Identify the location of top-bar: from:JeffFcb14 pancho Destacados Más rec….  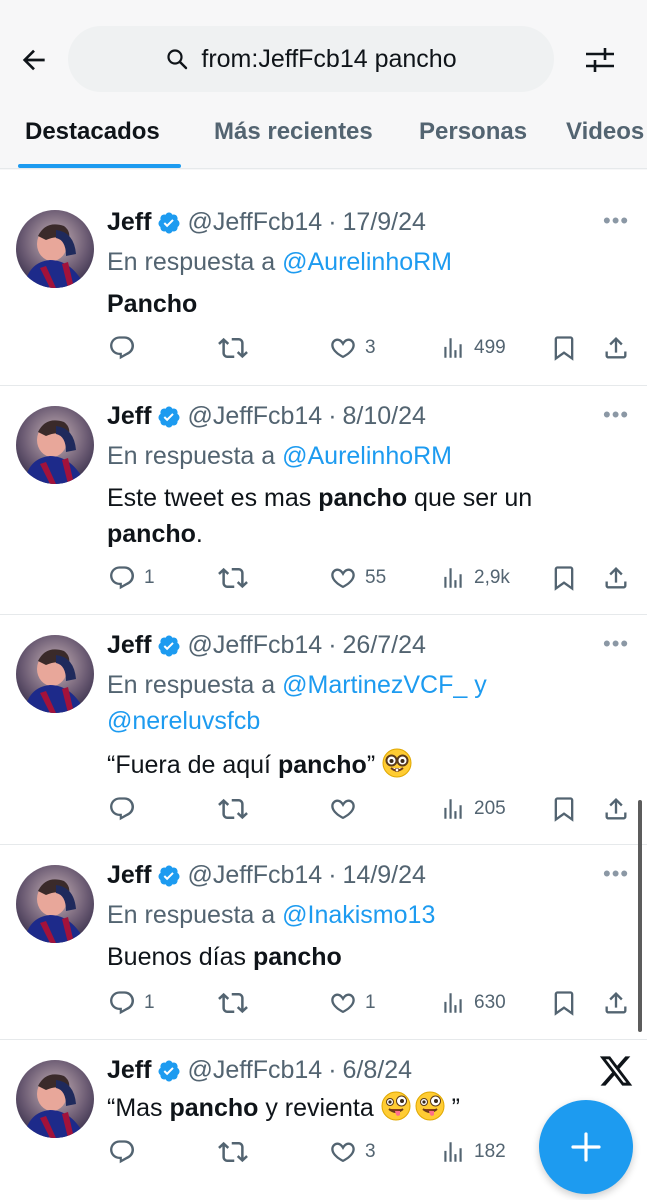
(323, 85).